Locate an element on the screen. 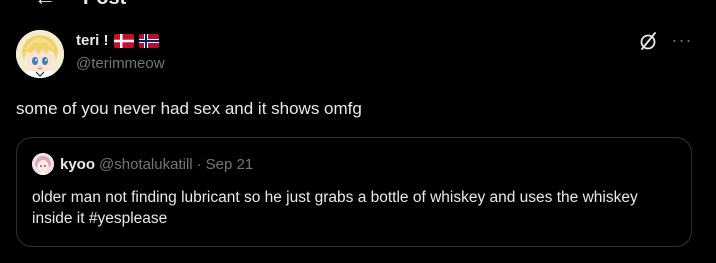 This screenshot has width=716, height=263. page-title: Post is located at coordinates (104, 5).